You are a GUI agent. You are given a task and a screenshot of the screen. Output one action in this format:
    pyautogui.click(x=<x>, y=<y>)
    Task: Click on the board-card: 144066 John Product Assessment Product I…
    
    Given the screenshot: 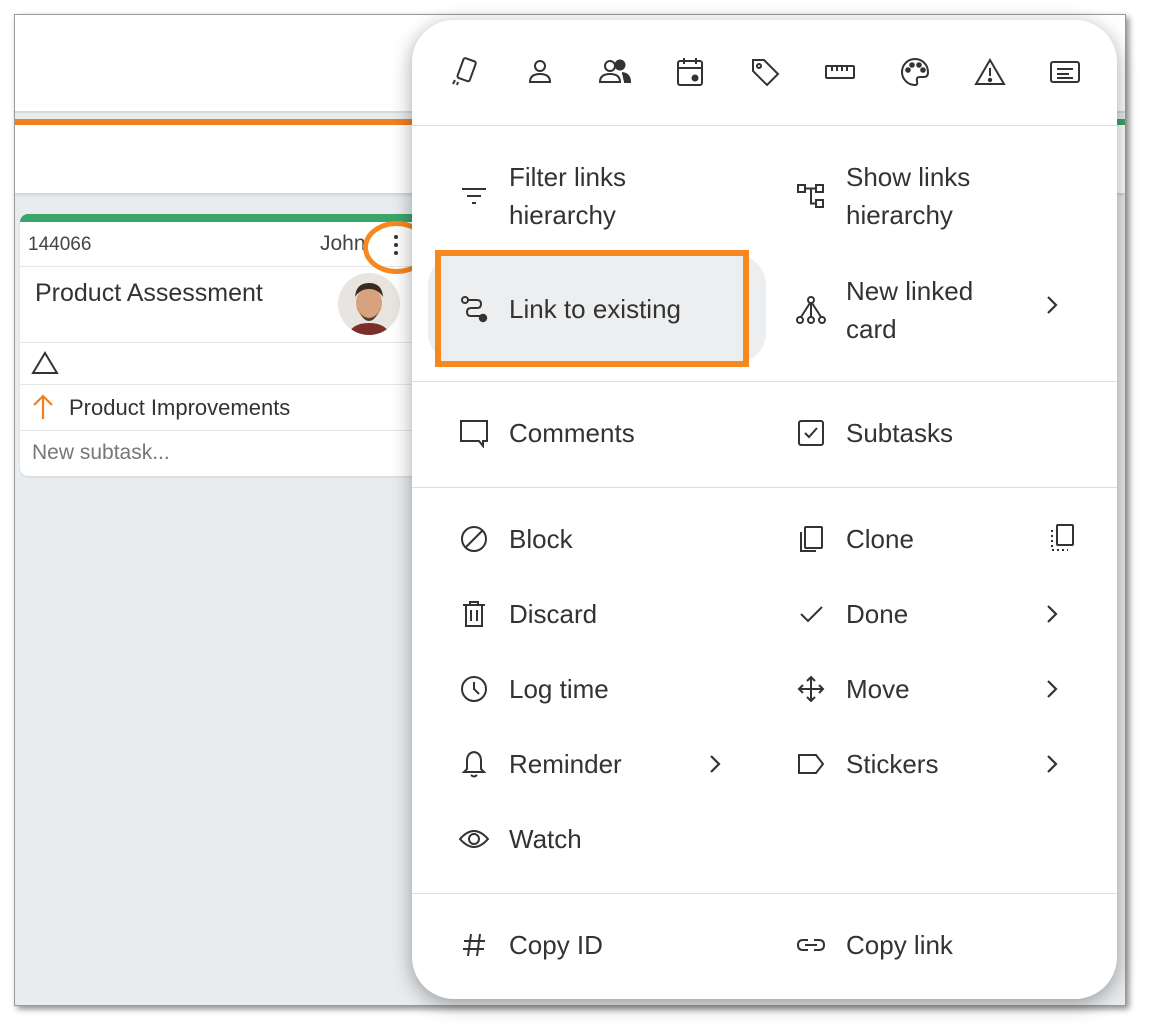 What is the action you would take?
    pyautogui.click(x=220, y=345)
    